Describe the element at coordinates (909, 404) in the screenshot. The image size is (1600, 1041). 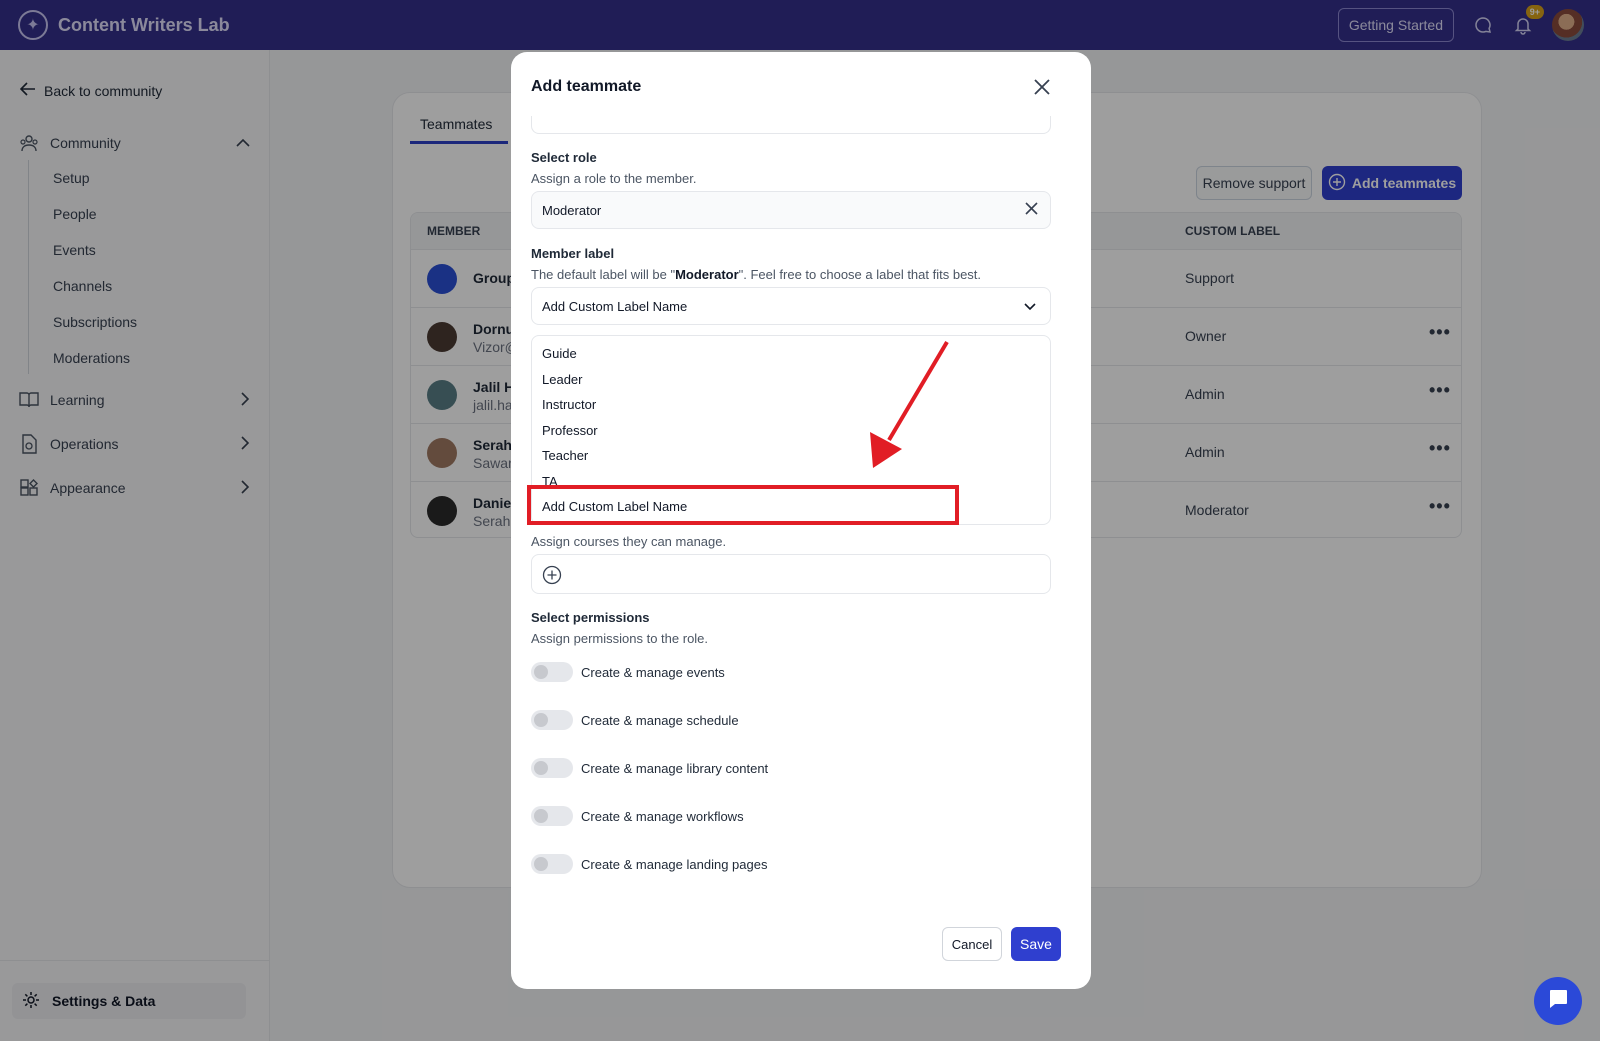
I see `annotation-arrow` at that location.